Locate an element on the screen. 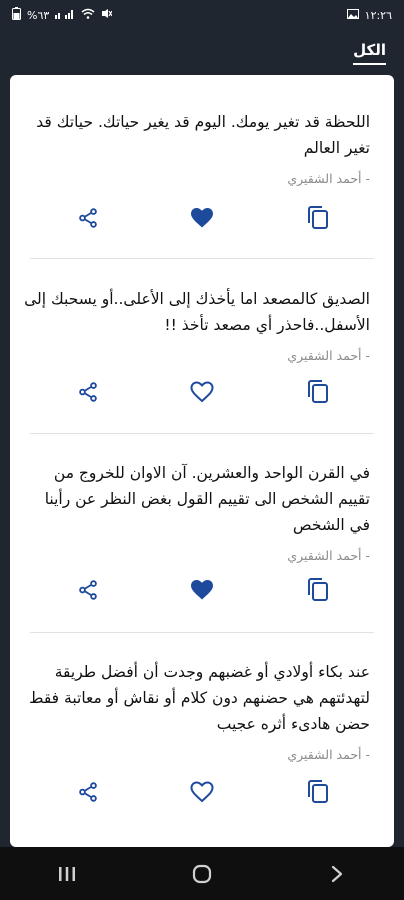  home-icon is located at coordinates (202, 873).